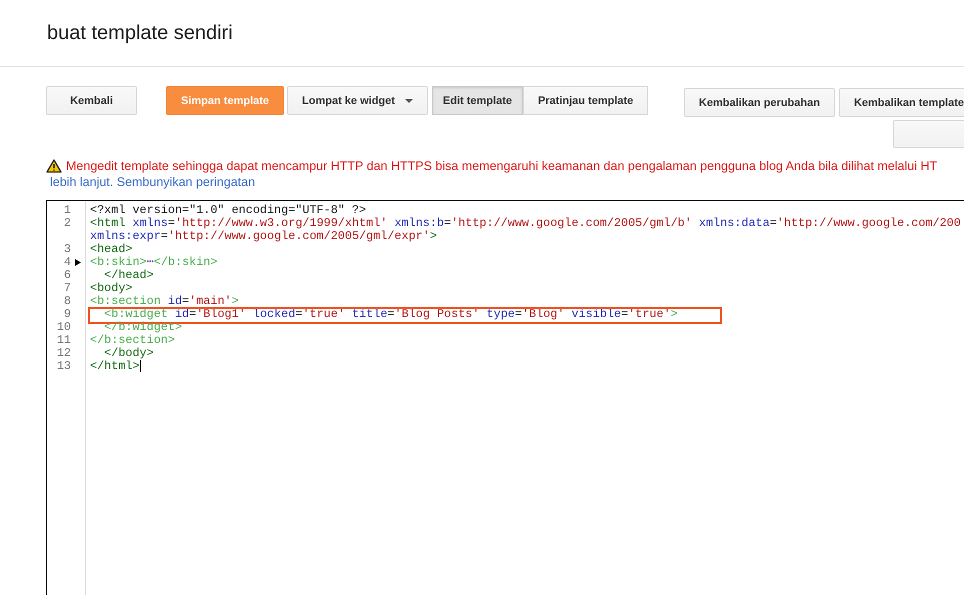 Image resolution: width=964 pixels, height=595 pixels. I want to click on view-tab: Edit template, so click(477, 100).